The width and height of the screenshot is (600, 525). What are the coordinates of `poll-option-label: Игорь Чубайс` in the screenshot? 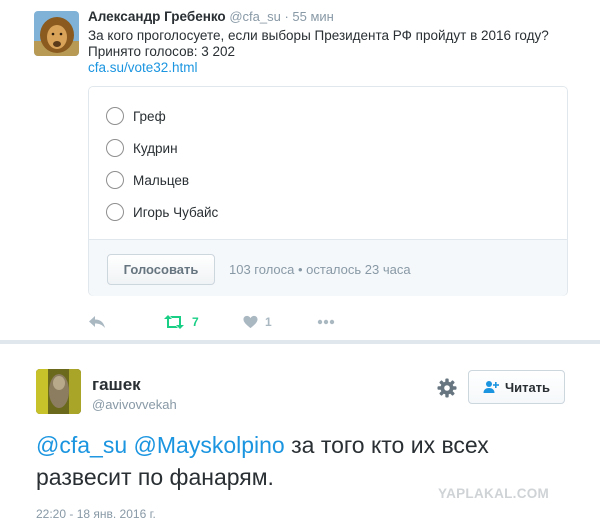 It's located at (176, 212).